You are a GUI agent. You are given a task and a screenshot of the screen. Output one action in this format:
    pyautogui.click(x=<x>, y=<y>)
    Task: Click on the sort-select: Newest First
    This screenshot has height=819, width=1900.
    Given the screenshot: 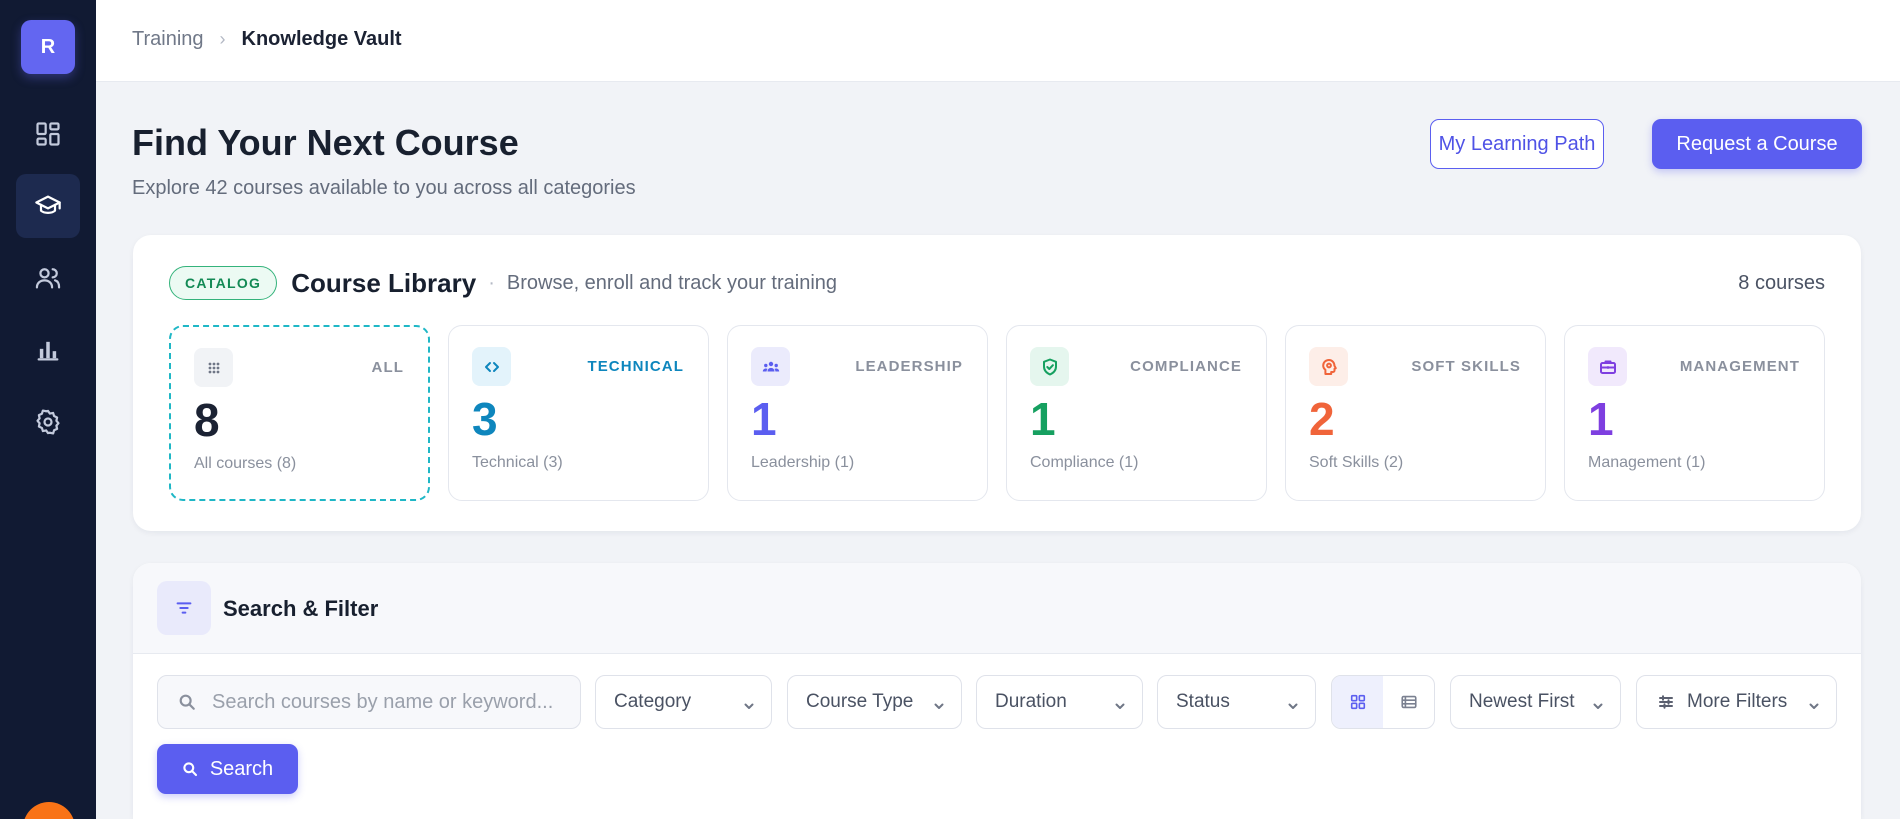 What is the action you would take?
    pyautogui.click(x=1535, y=702)
    